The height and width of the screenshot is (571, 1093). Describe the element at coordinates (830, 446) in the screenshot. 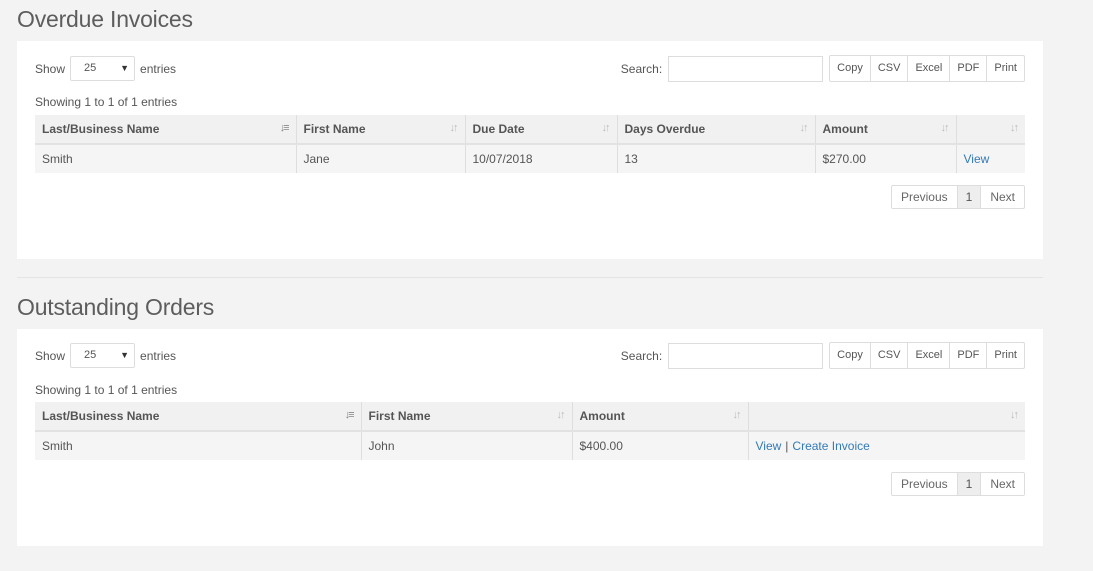

I see `create-invoice-link: Create Invoice` at that location.